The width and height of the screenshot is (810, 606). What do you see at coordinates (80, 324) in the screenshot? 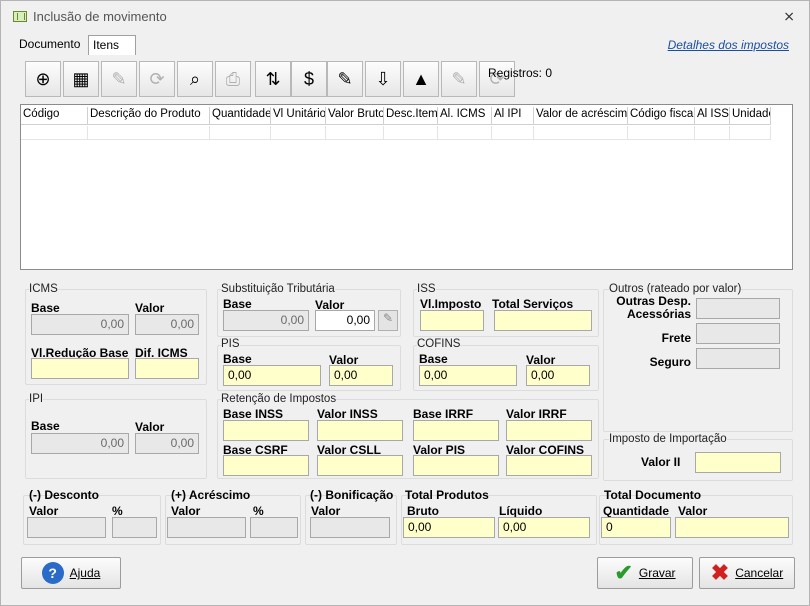
I see `icms-base-field: 0,00` at bounding box center [80, 324].